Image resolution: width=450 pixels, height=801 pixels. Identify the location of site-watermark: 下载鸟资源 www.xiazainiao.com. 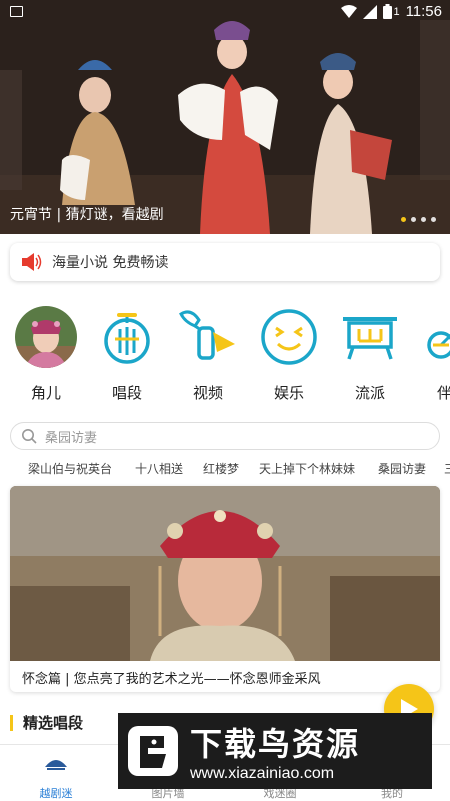
(275, 751).